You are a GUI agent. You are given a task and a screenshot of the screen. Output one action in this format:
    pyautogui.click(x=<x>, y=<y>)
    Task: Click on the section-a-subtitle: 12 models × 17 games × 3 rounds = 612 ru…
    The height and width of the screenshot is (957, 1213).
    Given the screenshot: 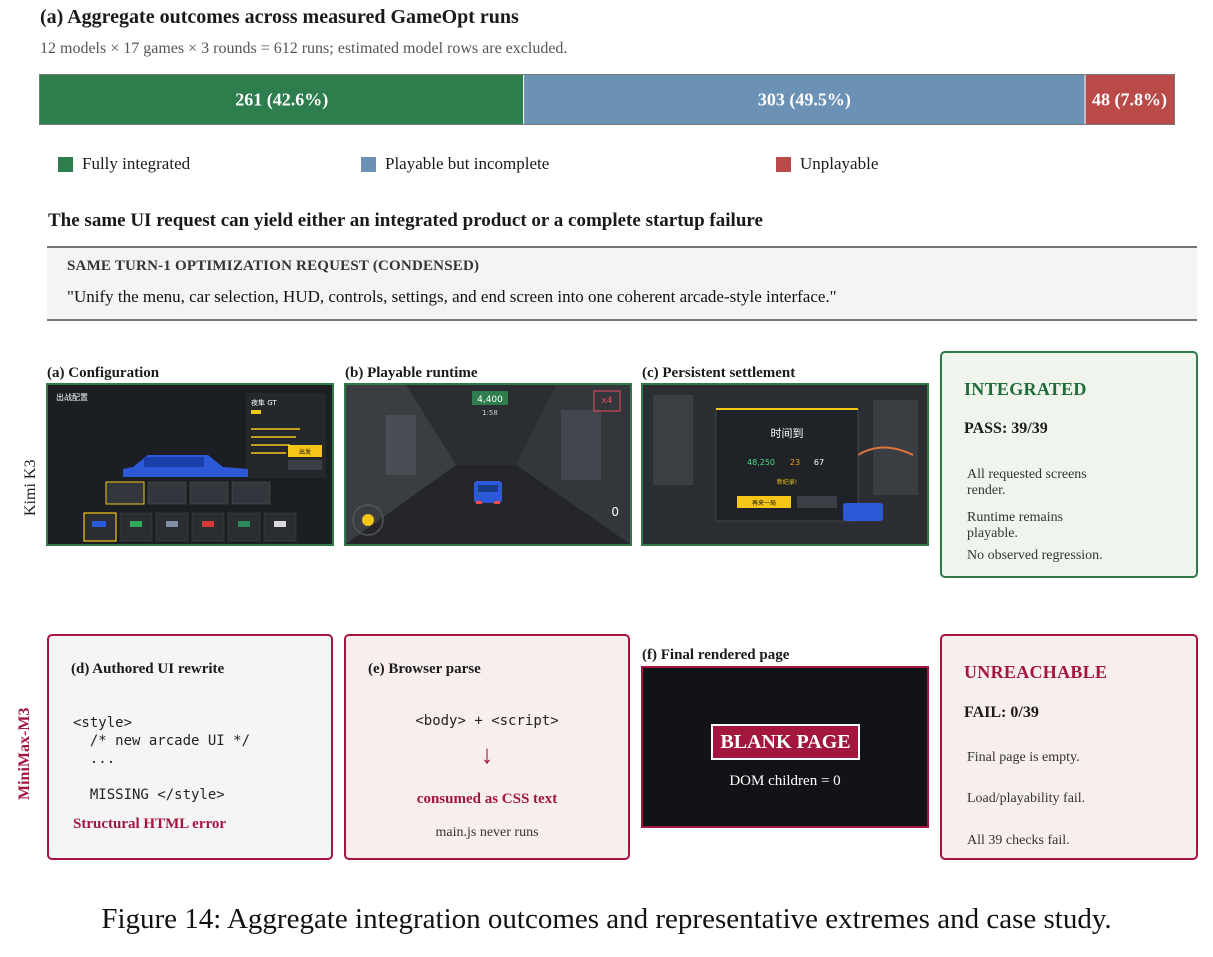 What is the action you would take?
    pyautogui.click(x=304, y=48)
    